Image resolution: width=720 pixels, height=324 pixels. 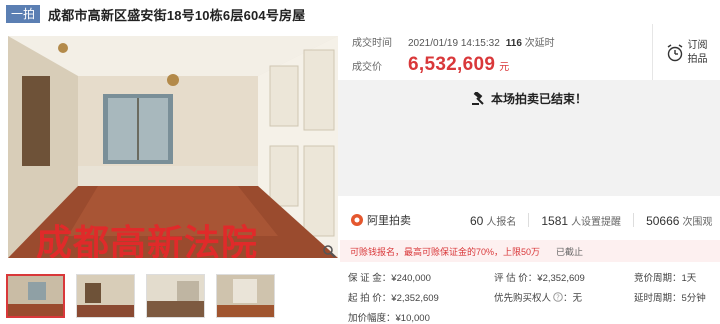 I want to click on auction-ended-banner: 本场拍卖已结束！, so click(x=529, y=98).